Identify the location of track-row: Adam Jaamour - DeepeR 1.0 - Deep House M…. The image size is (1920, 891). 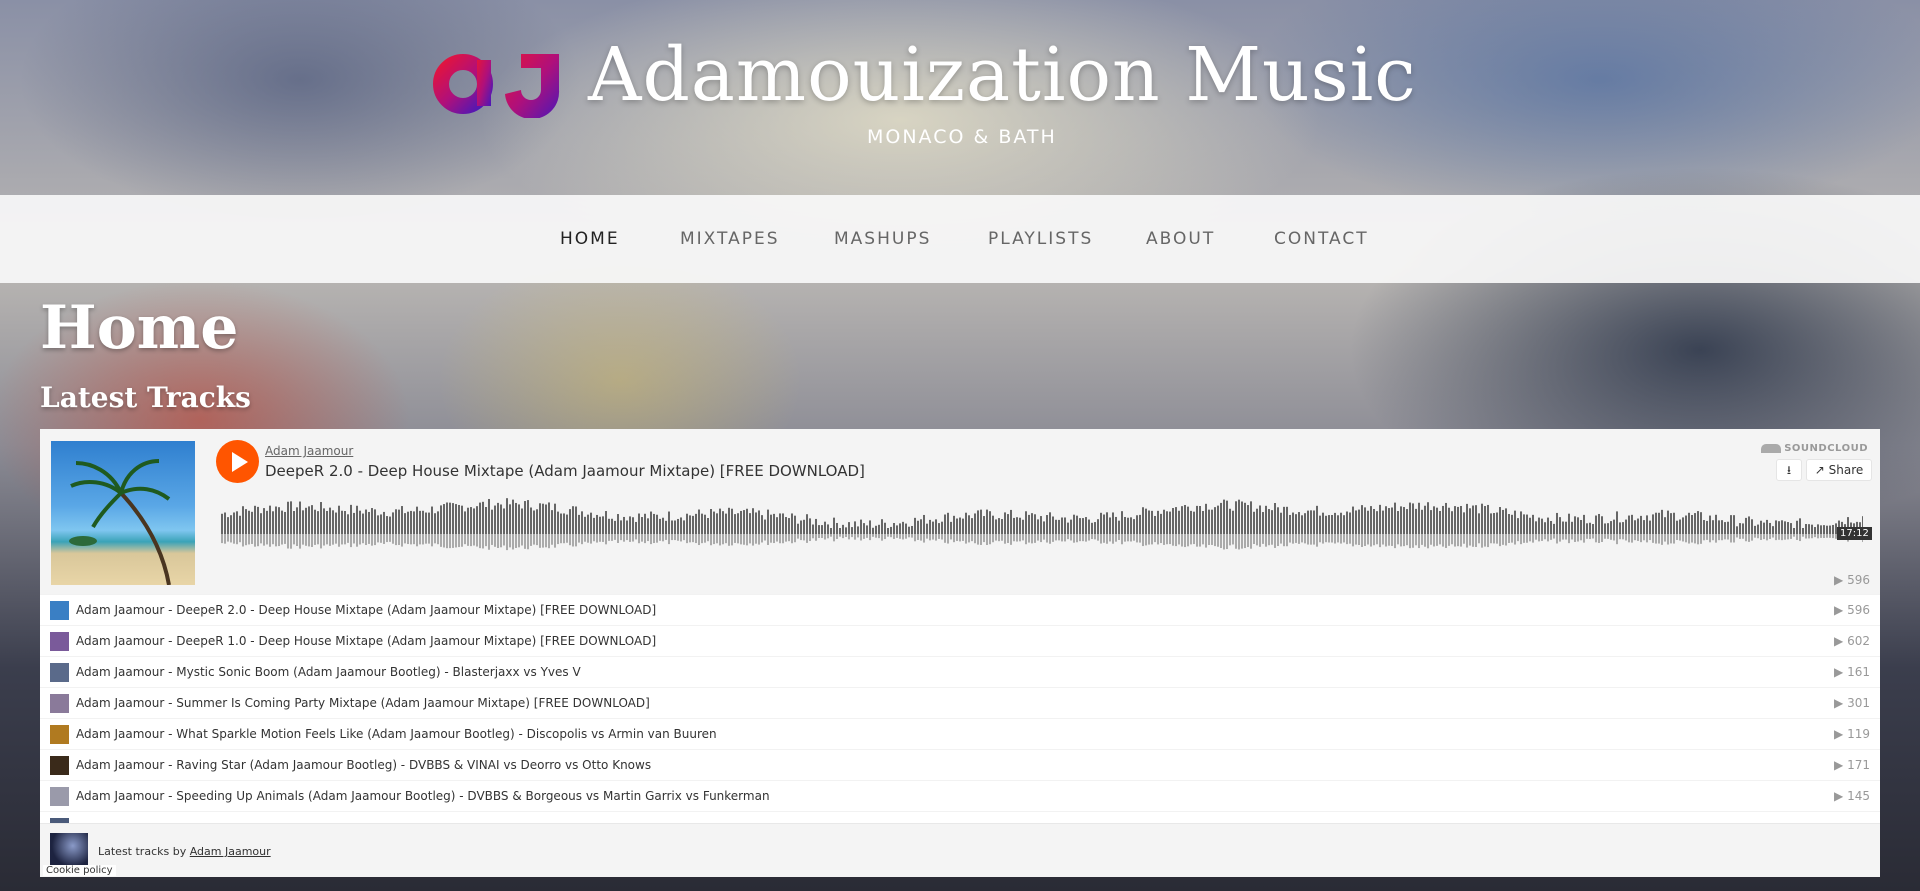
(960, 640).